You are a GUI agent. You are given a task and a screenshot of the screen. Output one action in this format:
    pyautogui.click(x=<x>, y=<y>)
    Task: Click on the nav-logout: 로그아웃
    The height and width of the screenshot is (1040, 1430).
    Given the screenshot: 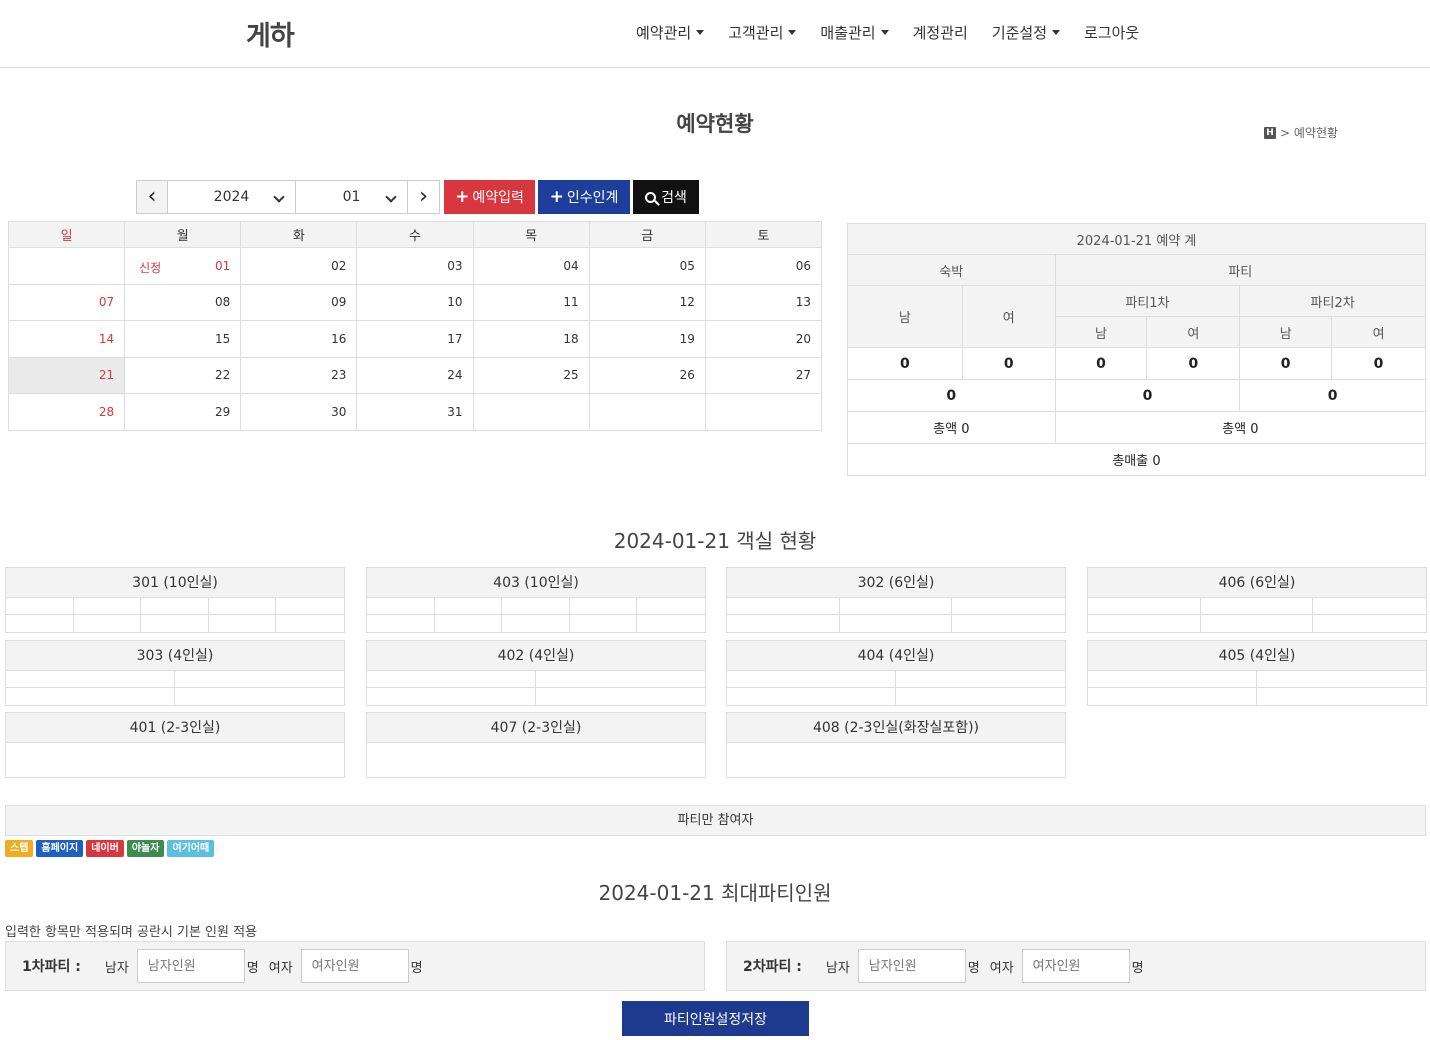 What is the action you would take?
    pyautogui.click(x=1111, y=32)
    